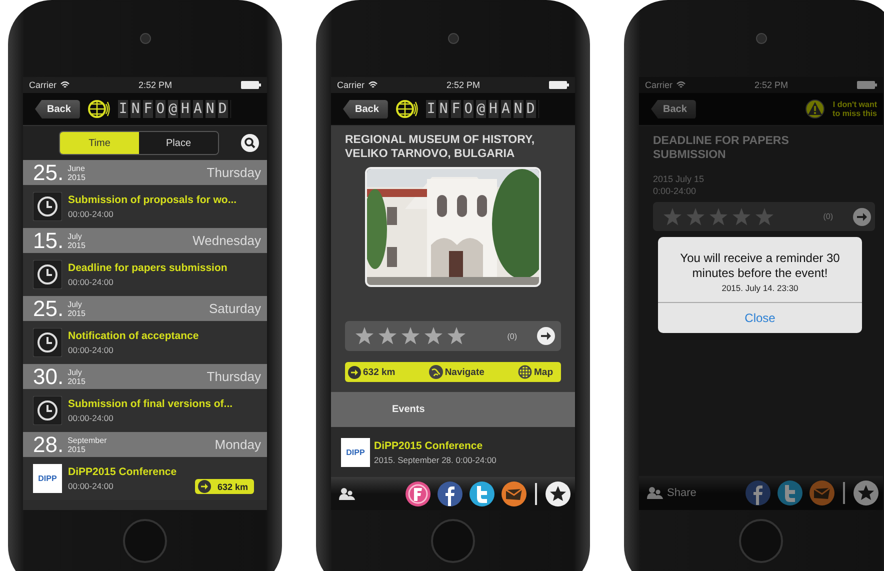 The height and width of the screenshot is (571, 884). What do you see at coordinates (681, 493) in the screenshot?
I see `share-label: Share` at bounding box center [681, 493].